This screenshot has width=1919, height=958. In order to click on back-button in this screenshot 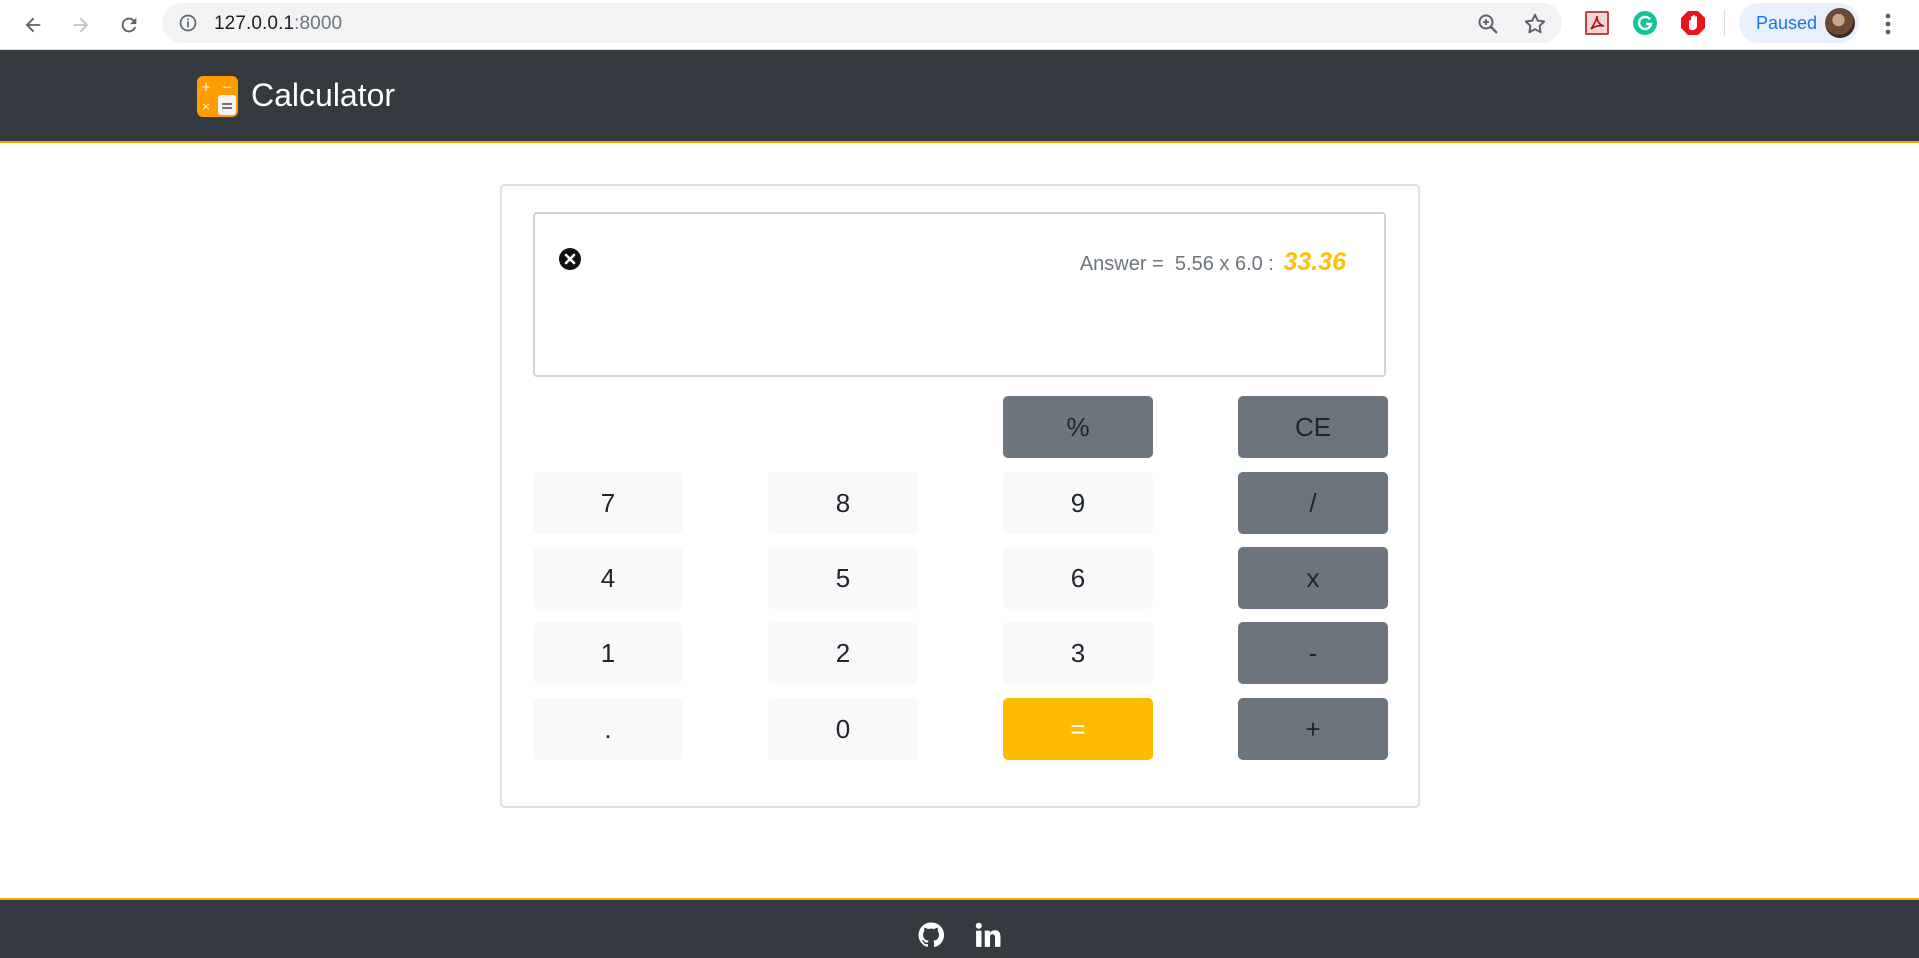, I will do `click(33, 25)`.